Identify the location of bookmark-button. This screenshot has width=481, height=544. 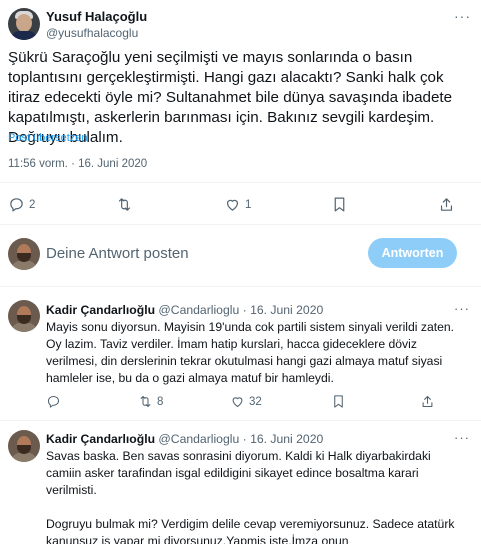
(339, 204).